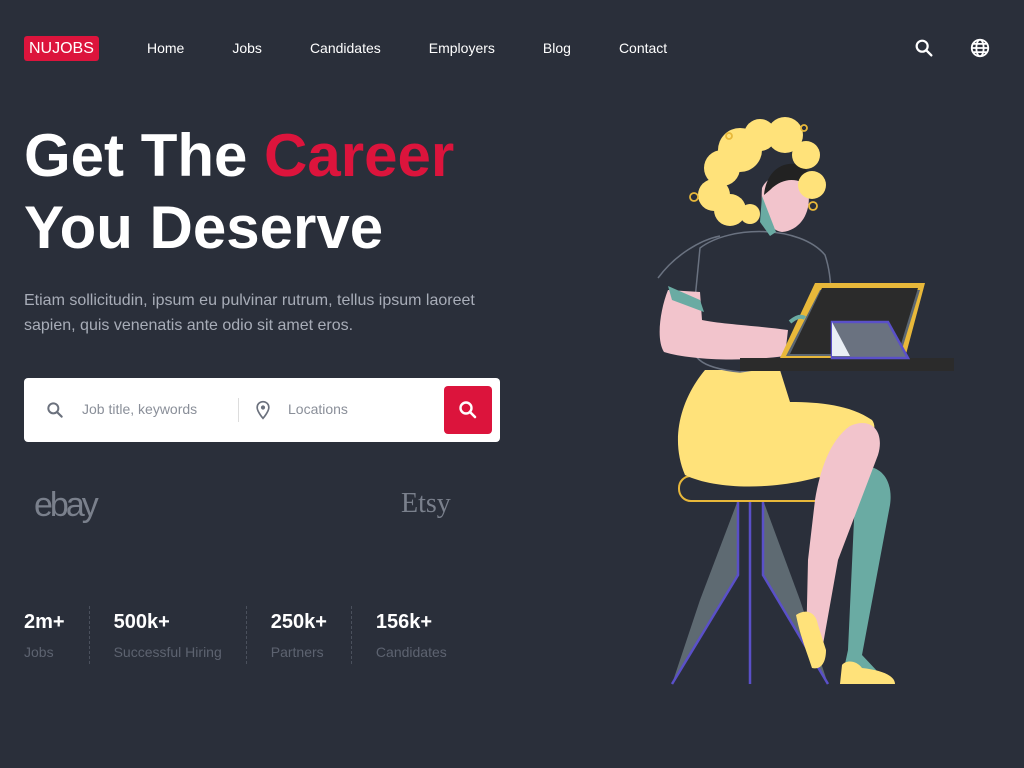 Image resolution: width=1024 pixels, height=768 pixels. I want to click on keyword-input, so click(157, 409).